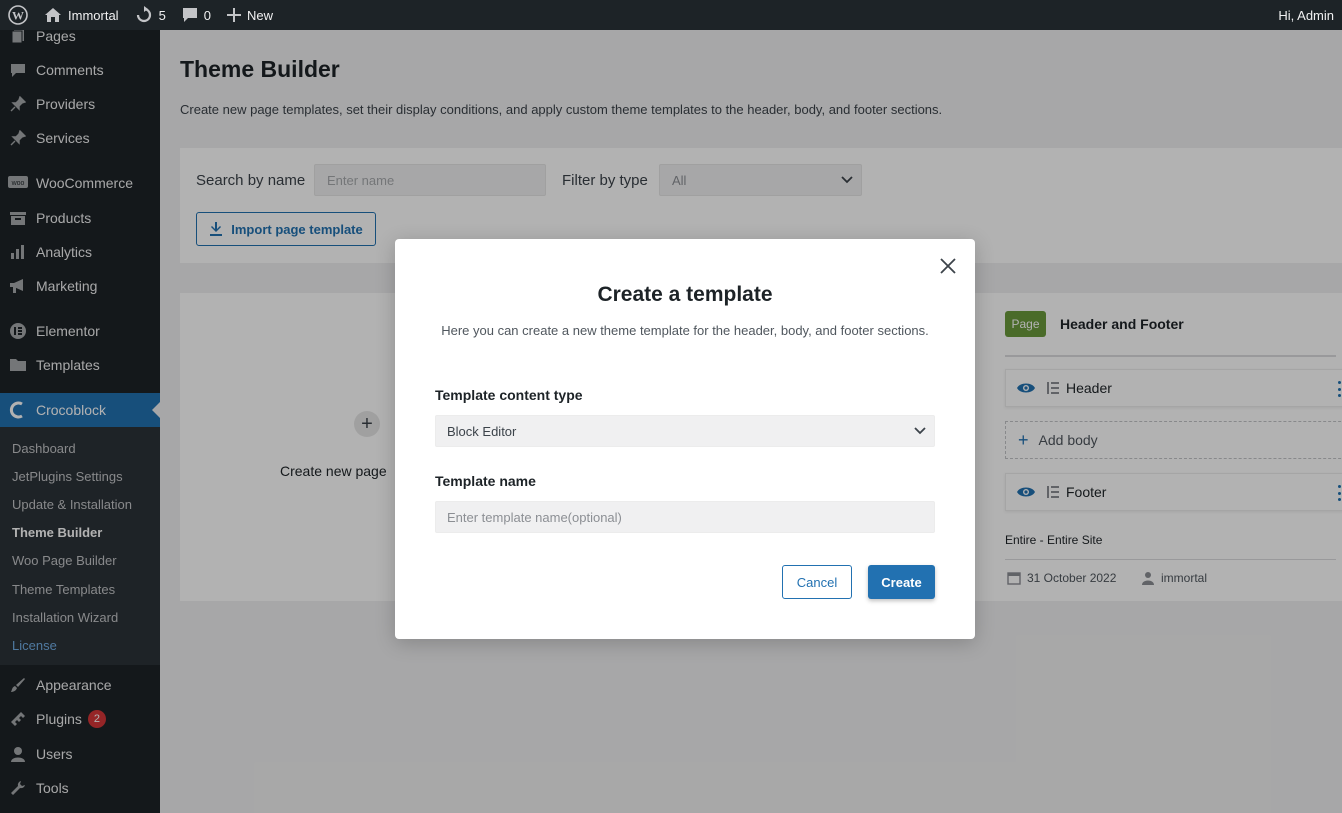 The width and height of the screenshot is (1342, 813). I want to click on account-link: Hi, Admin, so click(1306, 15).